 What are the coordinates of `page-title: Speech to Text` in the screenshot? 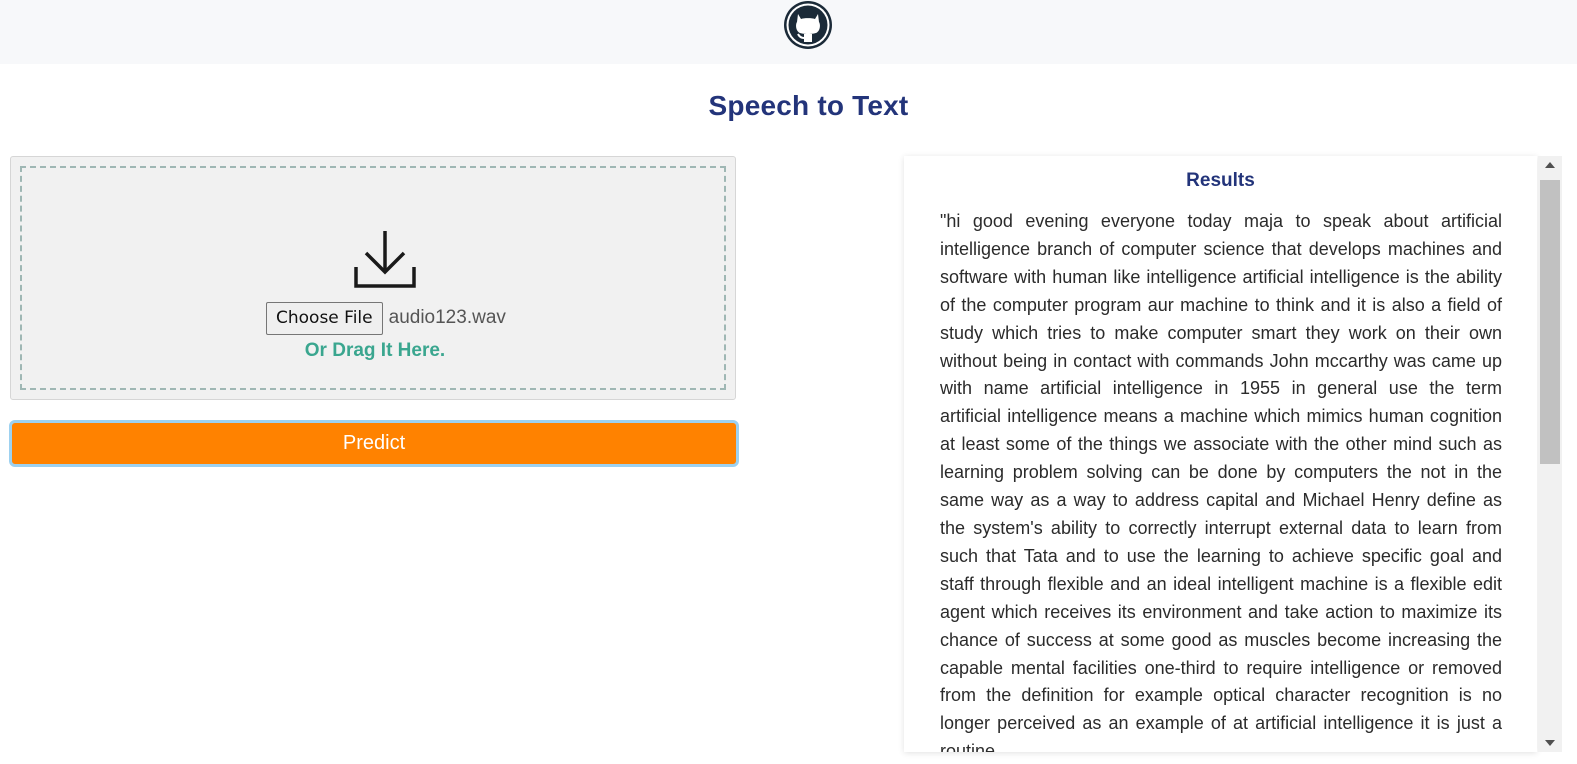 It's located at (808, 105).